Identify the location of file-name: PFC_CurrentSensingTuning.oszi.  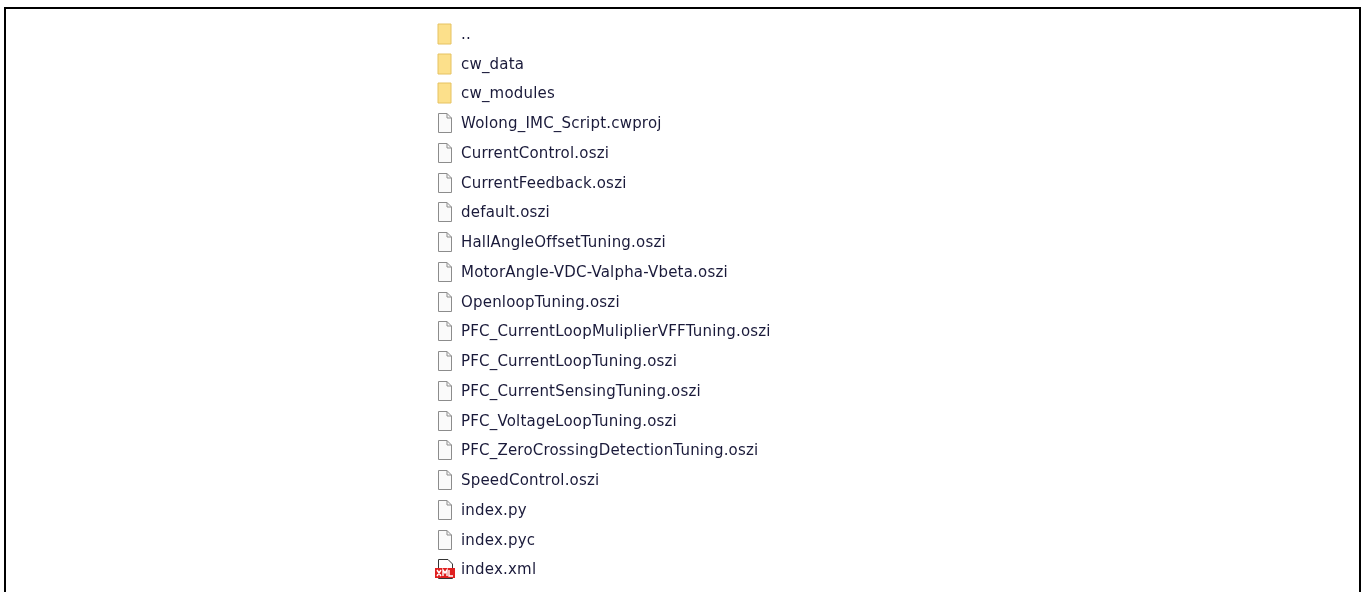
(581, 390).